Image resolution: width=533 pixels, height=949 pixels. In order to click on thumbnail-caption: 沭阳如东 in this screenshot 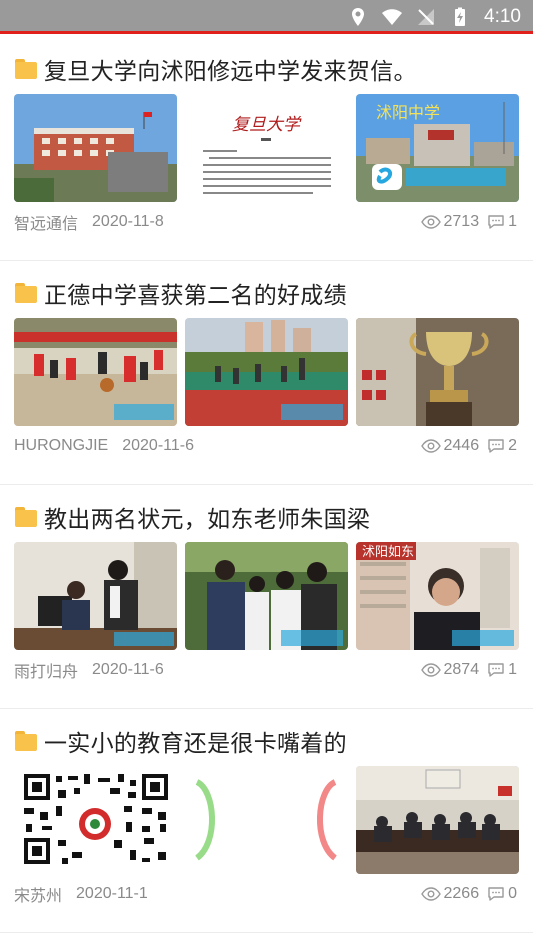, I will do `click(388, 552)`.